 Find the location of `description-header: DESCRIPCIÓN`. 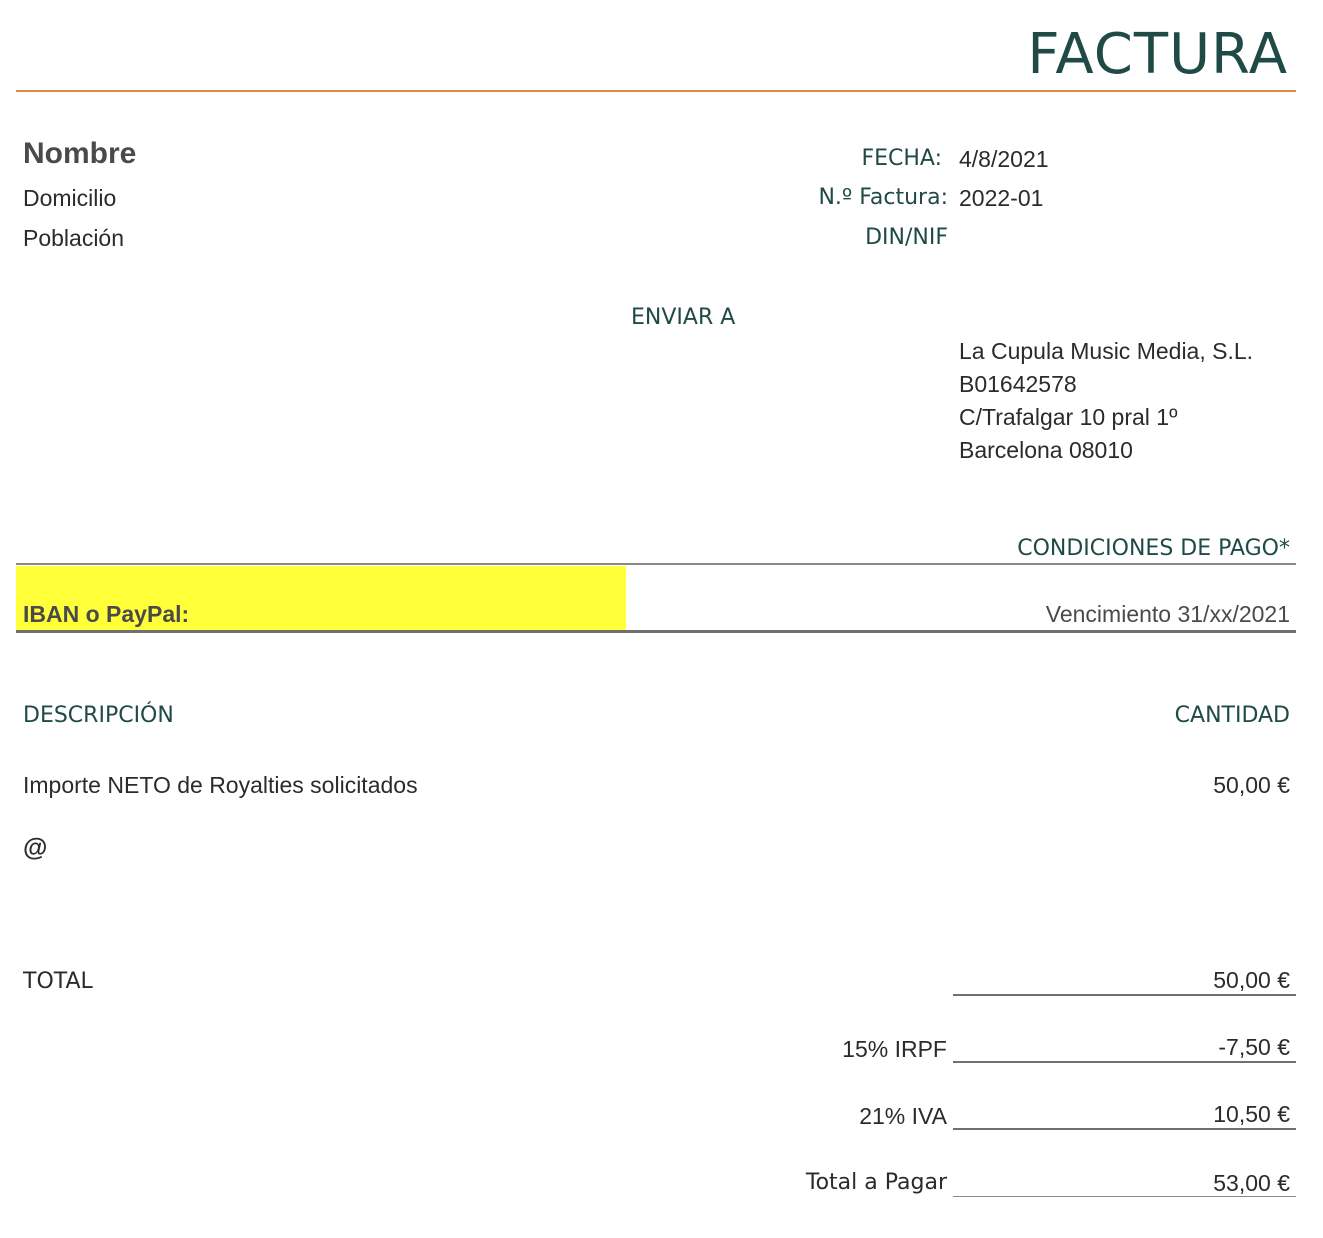

description-header: DESCRIPCIÓN is located at coordinates (98, 715).